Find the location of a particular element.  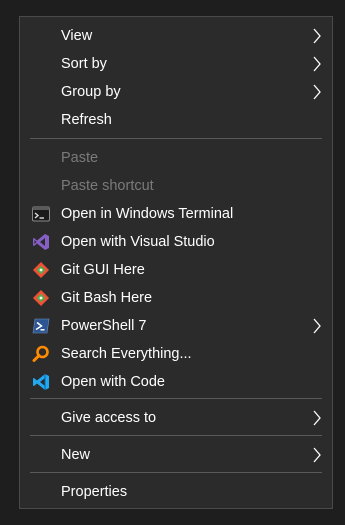

menu-item-label: Sort by is located at coordinates (84, 64).